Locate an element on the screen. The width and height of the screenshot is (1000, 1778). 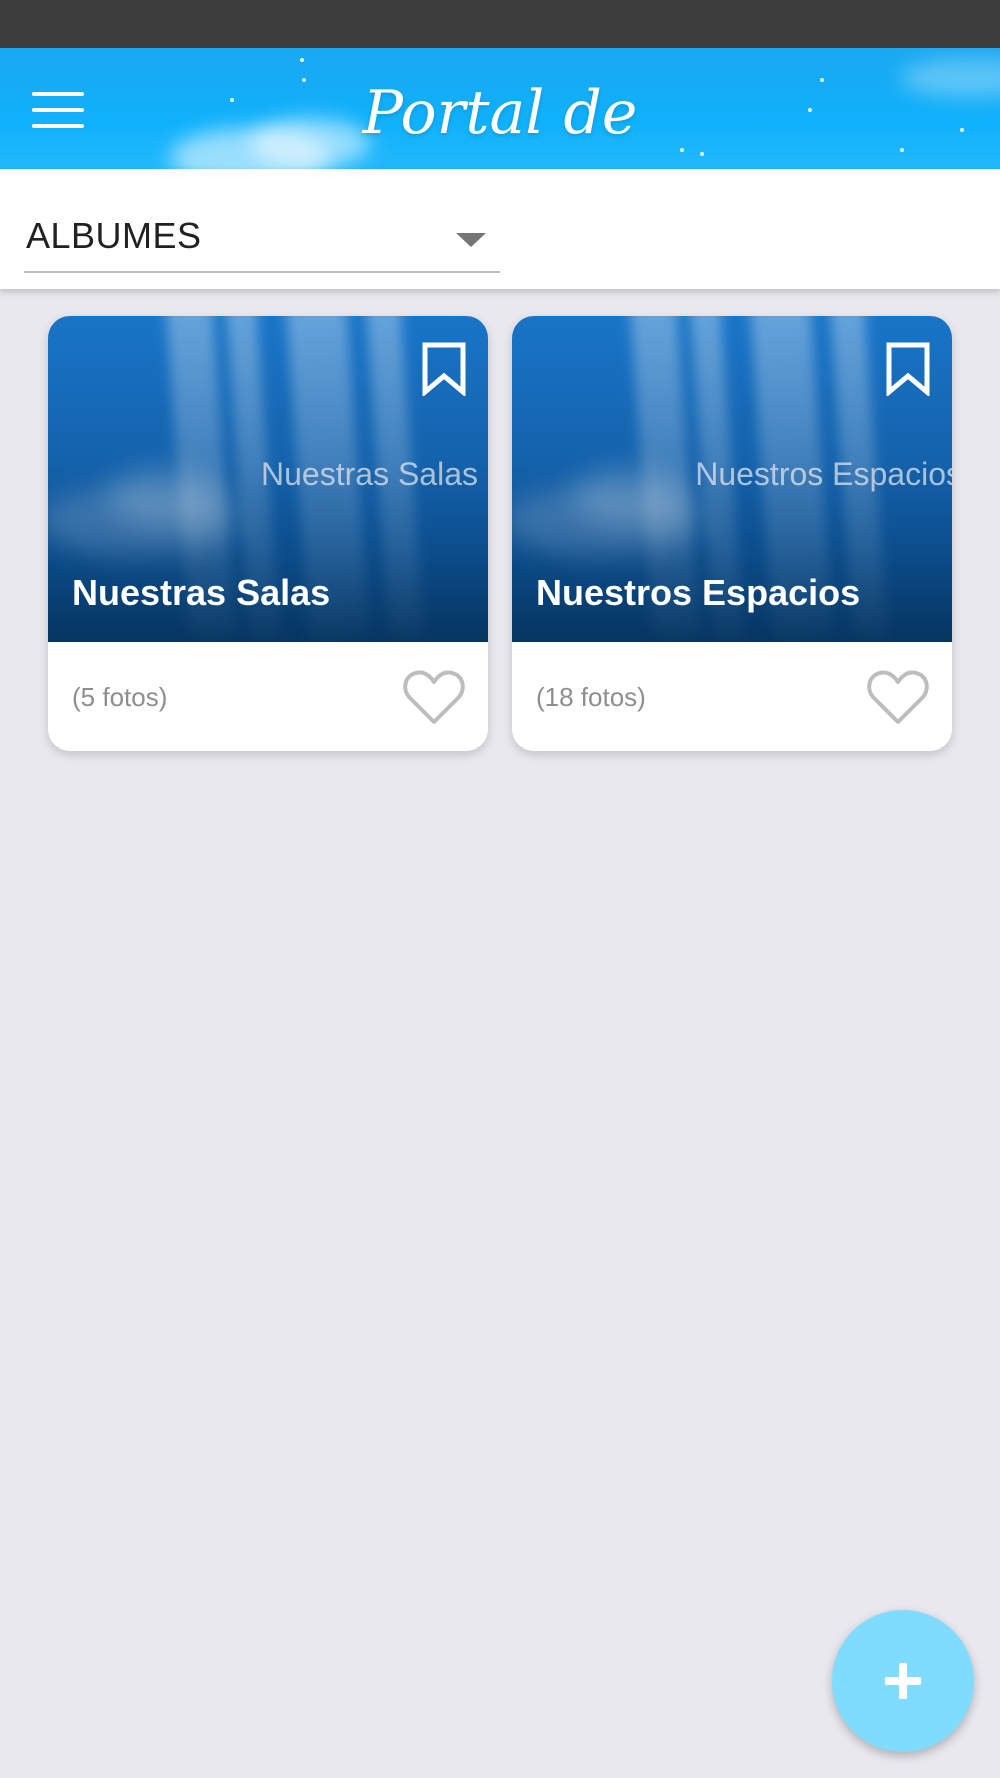
status-bar is located at coordinates (500, 24).